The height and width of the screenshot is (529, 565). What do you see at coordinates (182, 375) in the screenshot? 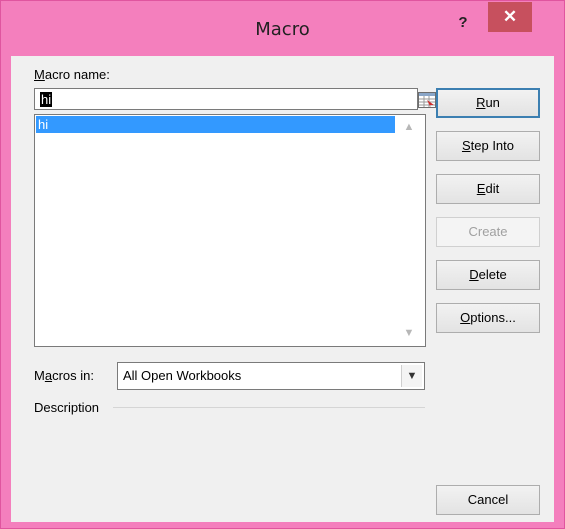
I see `macros-in-value: All Open Workbooks` at bounding box center [182, 375].